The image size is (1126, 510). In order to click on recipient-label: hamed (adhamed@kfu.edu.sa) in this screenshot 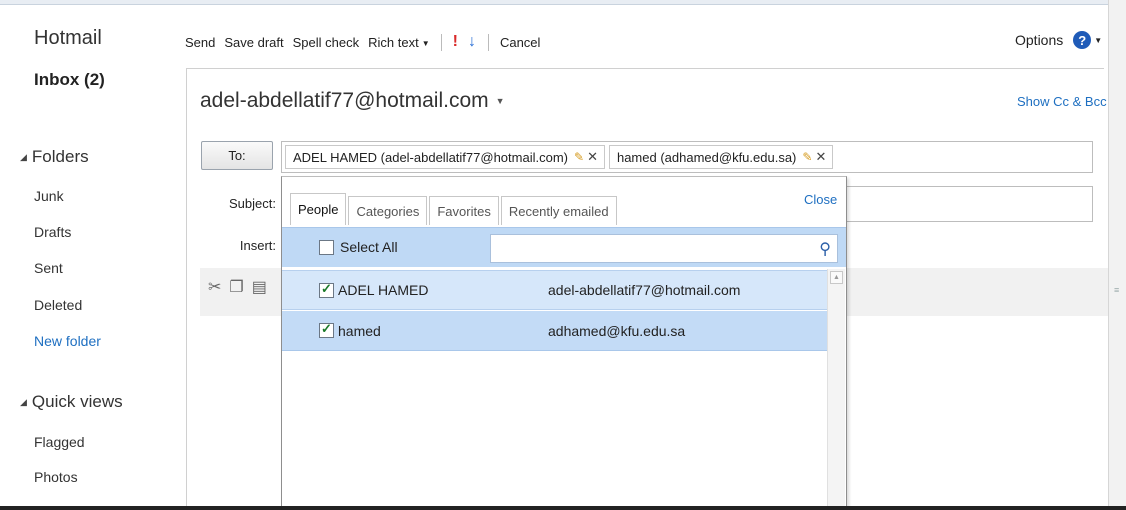, I will do `click(706, 157)`.